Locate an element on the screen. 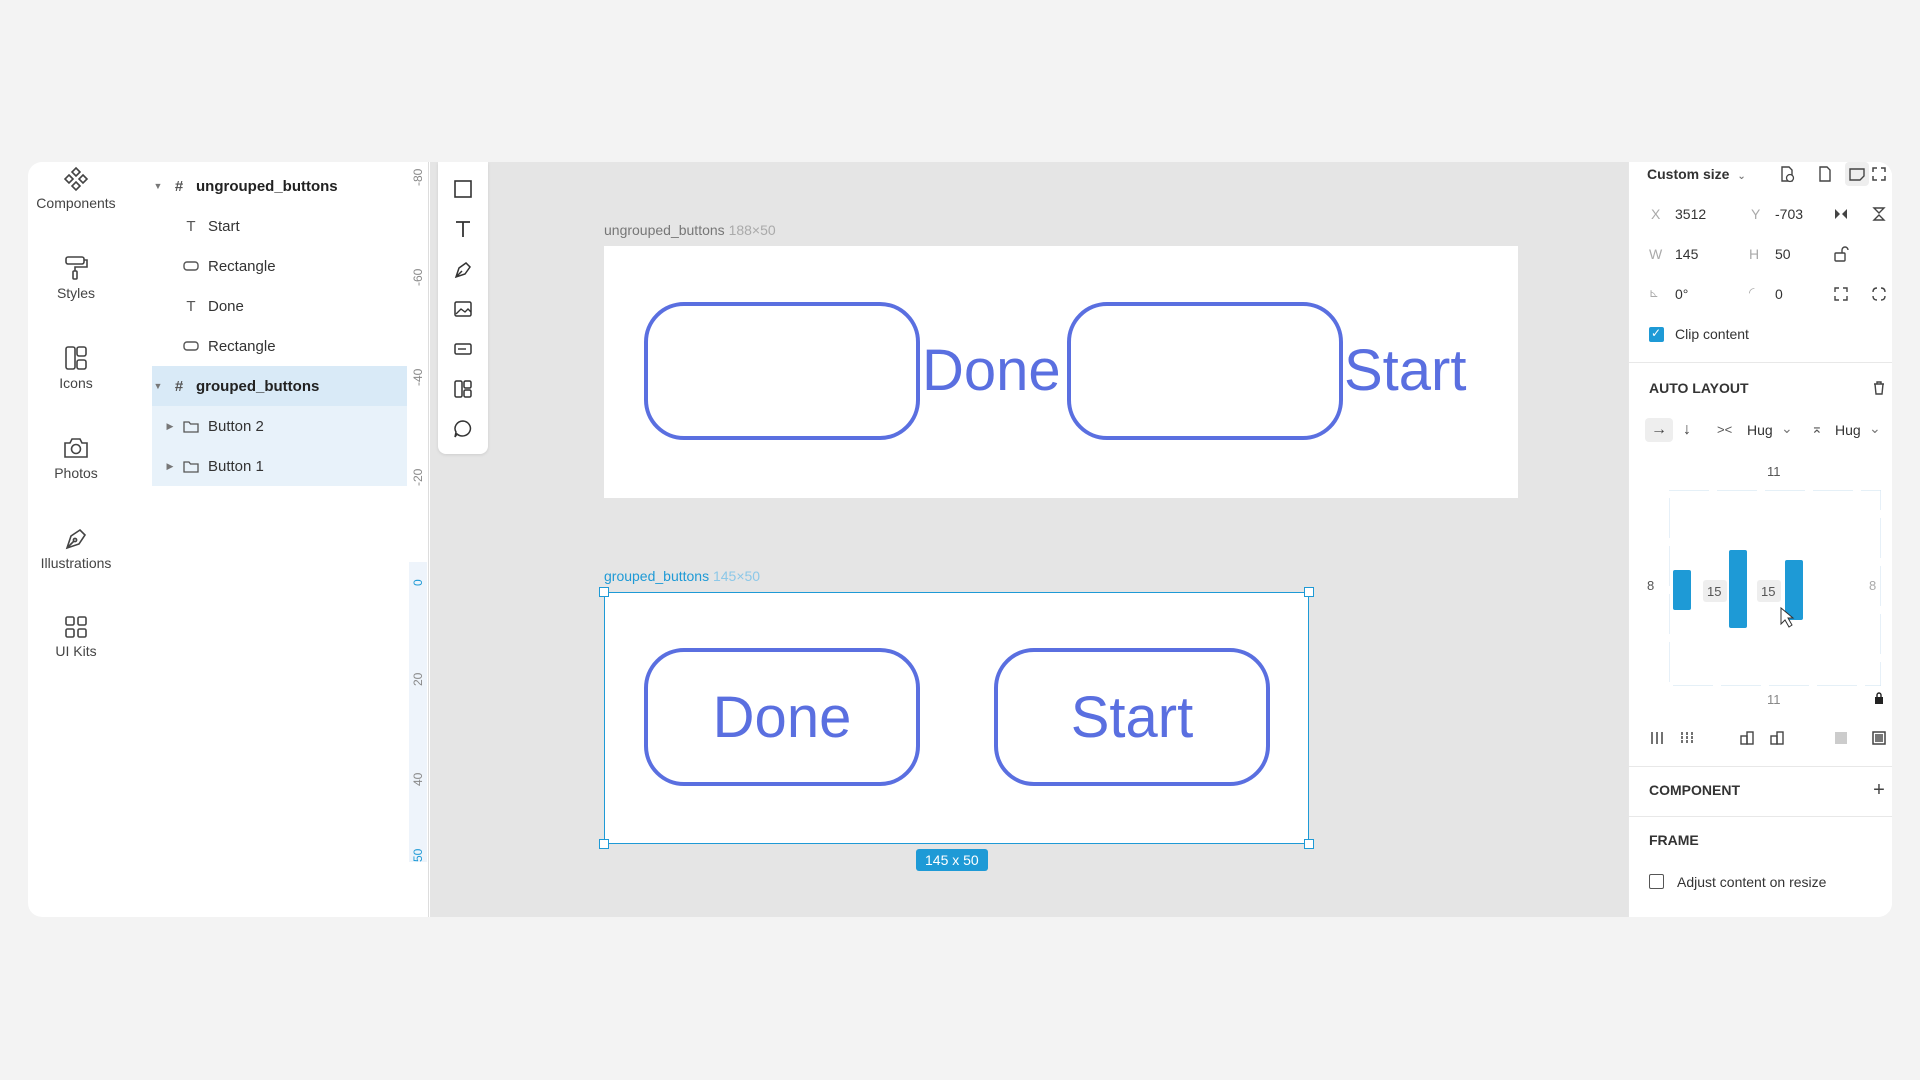  rail-label: Components is located at coordinates (76, 203).